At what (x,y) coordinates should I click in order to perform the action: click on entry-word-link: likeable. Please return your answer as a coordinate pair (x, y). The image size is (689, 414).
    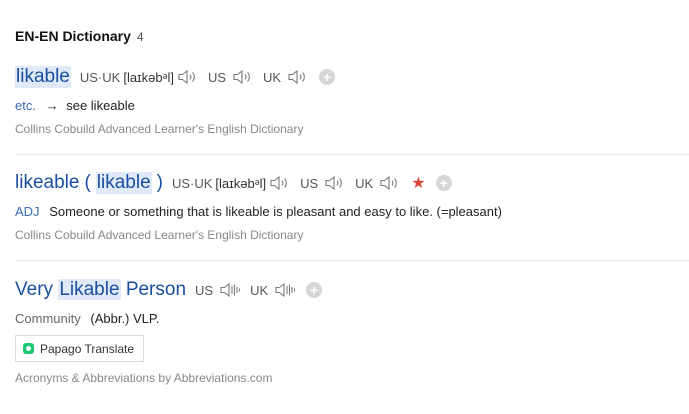
    Looking at the image, I should click on (47, 183).